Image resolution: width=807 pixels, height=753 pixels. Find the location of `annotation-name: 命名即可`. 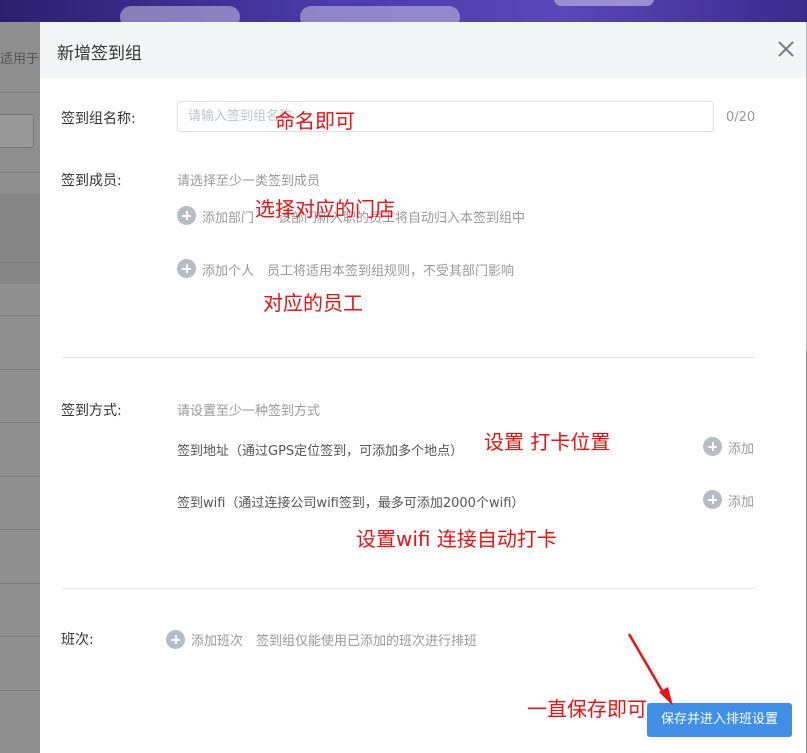

annotation-name: 命名即可 is located at coordinates (315, 121).